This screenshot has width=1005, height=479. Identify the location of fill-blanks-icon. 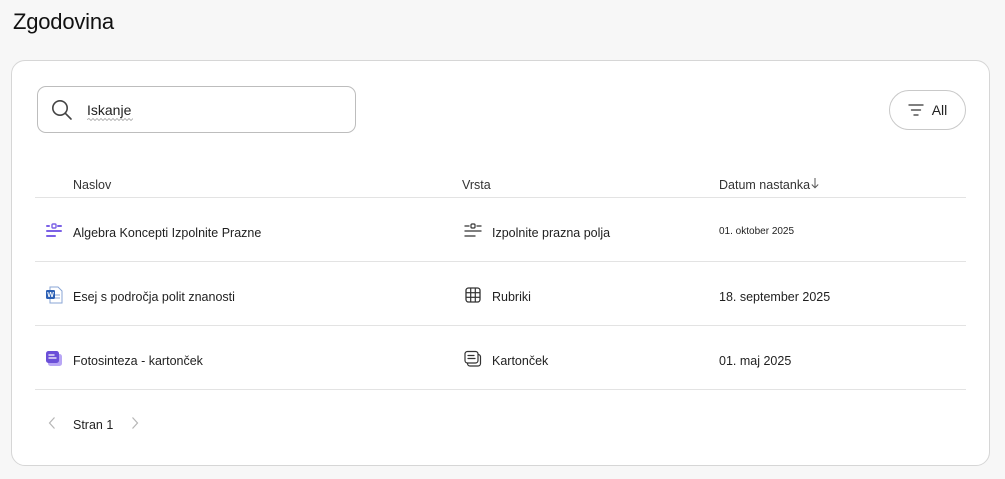
(54, 230).